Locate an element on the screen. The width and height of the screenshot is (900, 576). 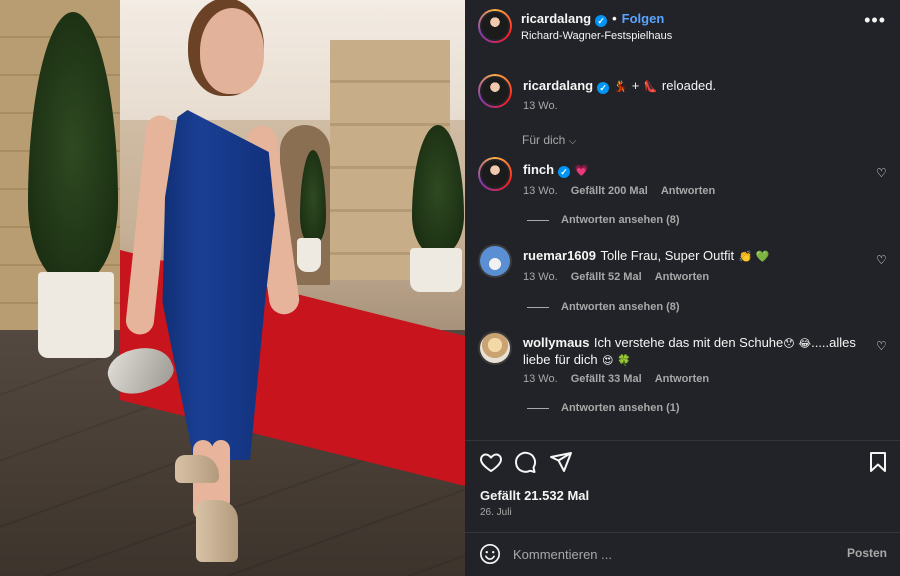
divider is located at coordinates (682, 440).